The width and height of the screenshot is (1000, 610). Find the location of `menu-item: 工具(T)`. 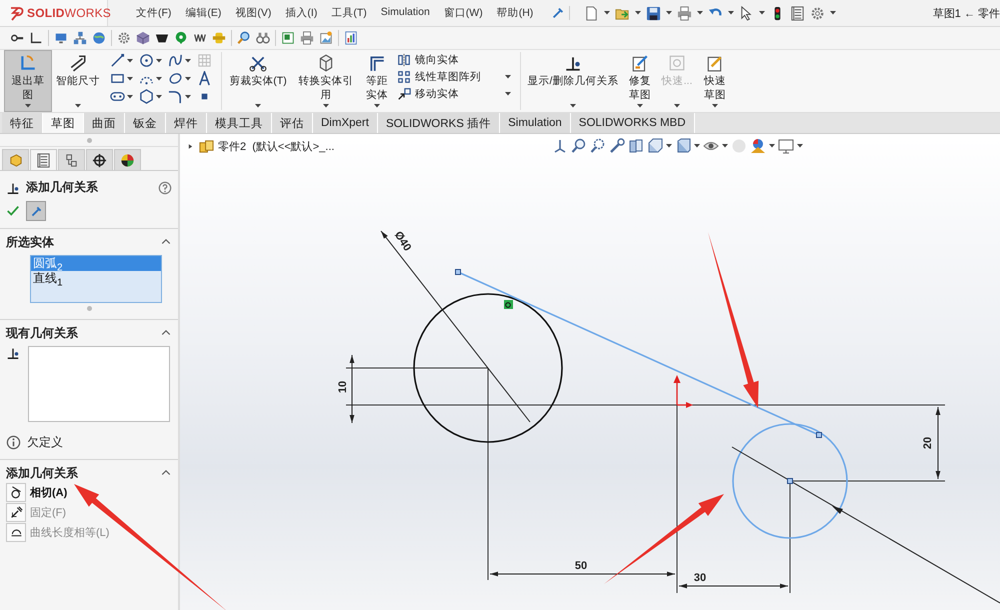

menu-item: 工具(T) is located at coordinates (349, 13).